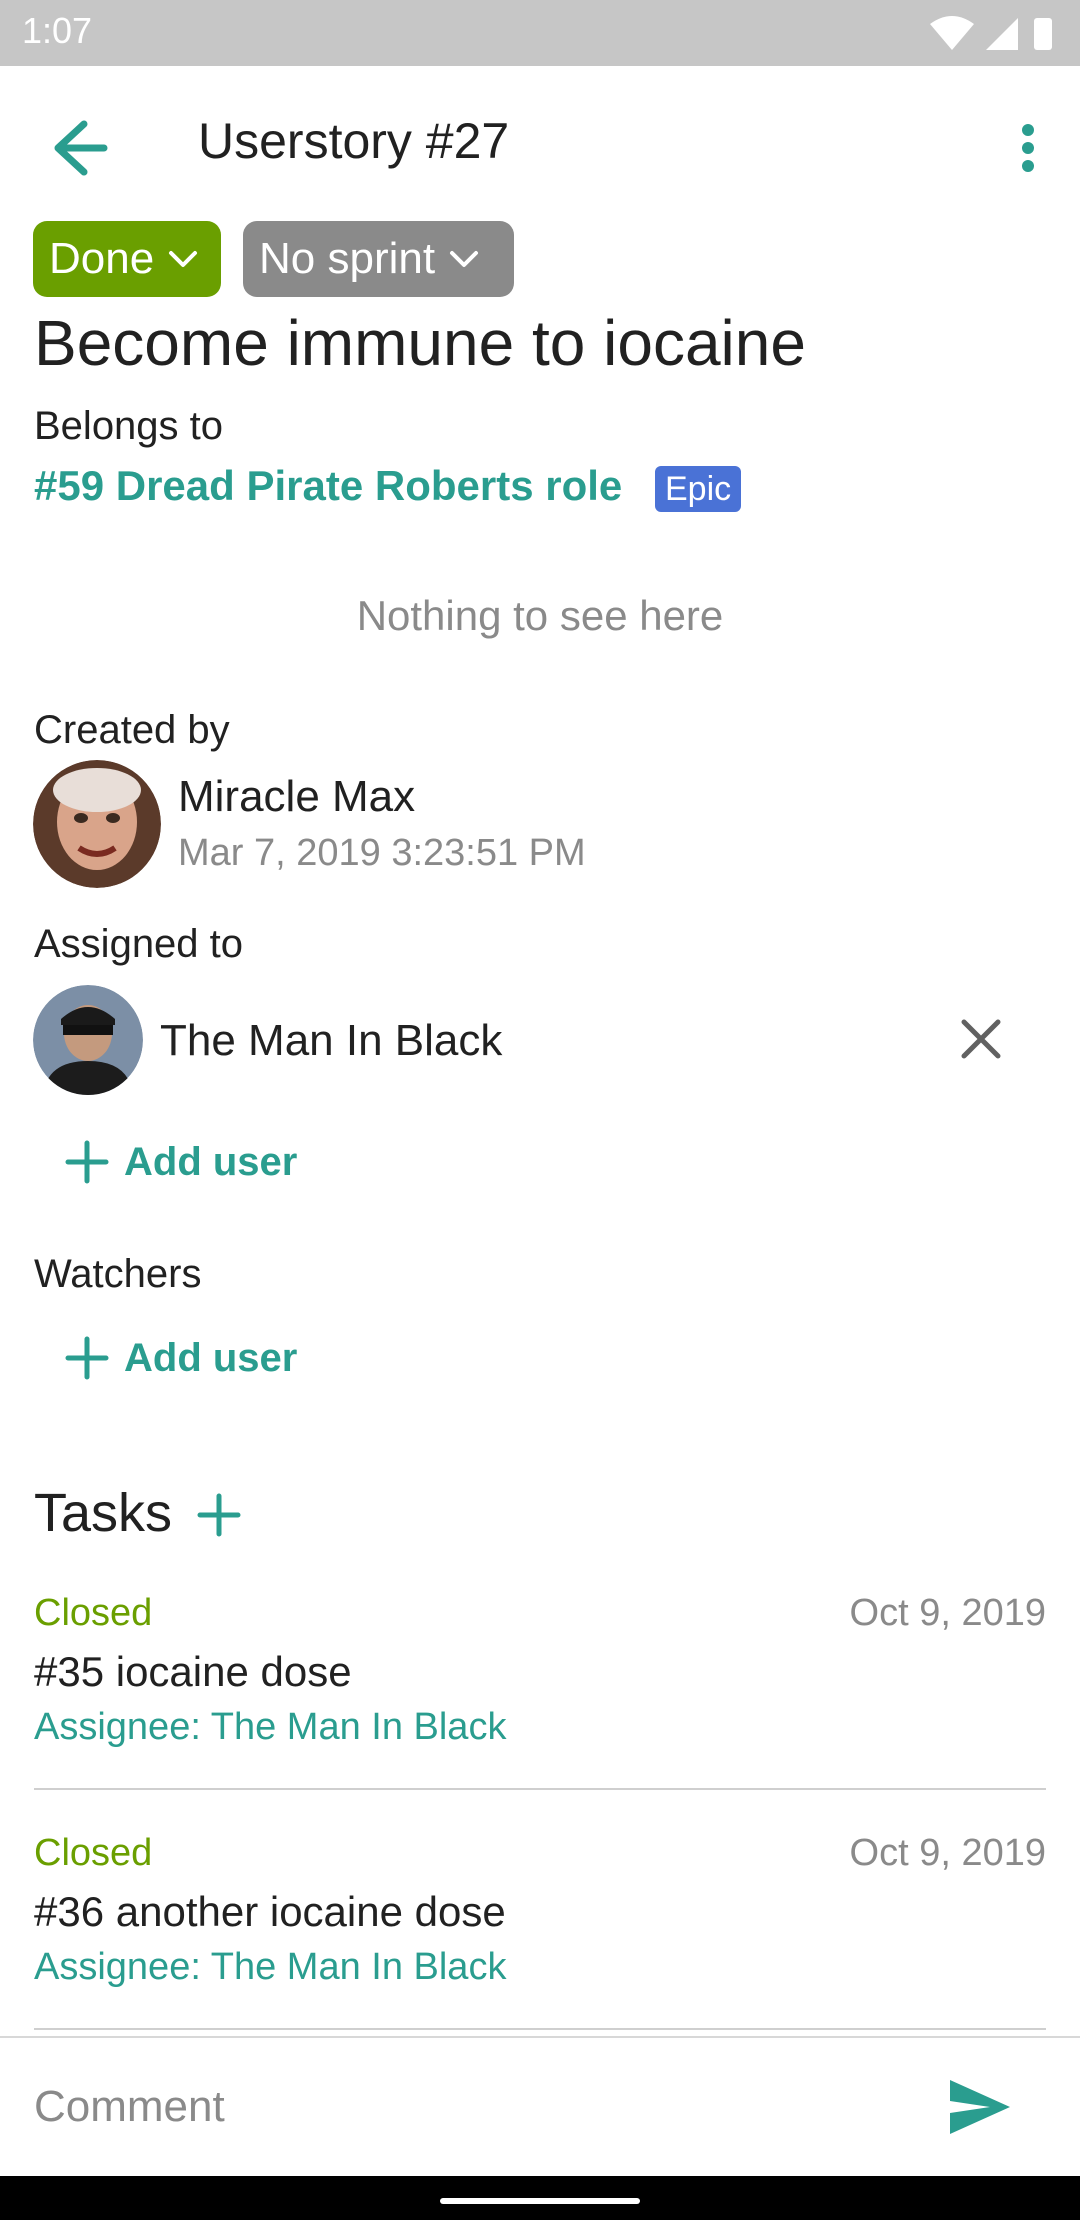  I want to click on epic-badge: Epic, so click(698, 489).